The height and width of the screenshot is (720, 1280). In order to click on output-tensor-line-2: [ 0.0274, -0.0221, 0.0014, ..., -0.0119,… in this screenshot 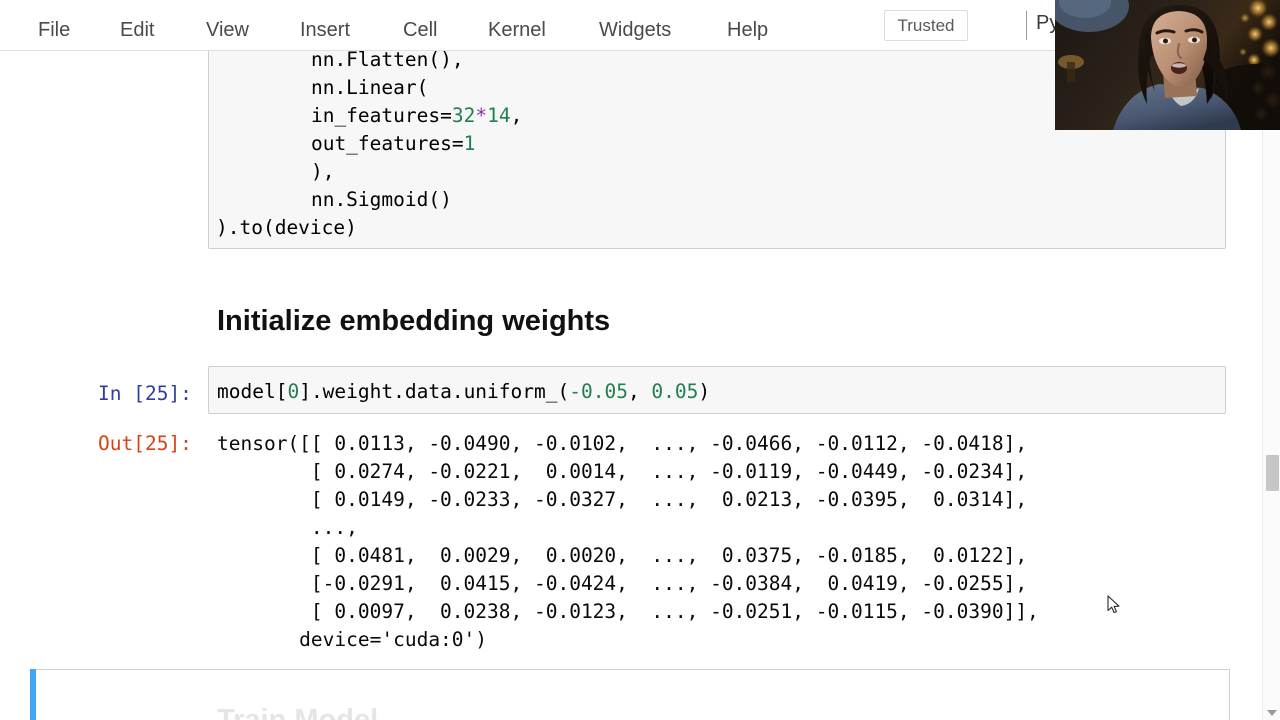, I will do `click(622, 471)`.